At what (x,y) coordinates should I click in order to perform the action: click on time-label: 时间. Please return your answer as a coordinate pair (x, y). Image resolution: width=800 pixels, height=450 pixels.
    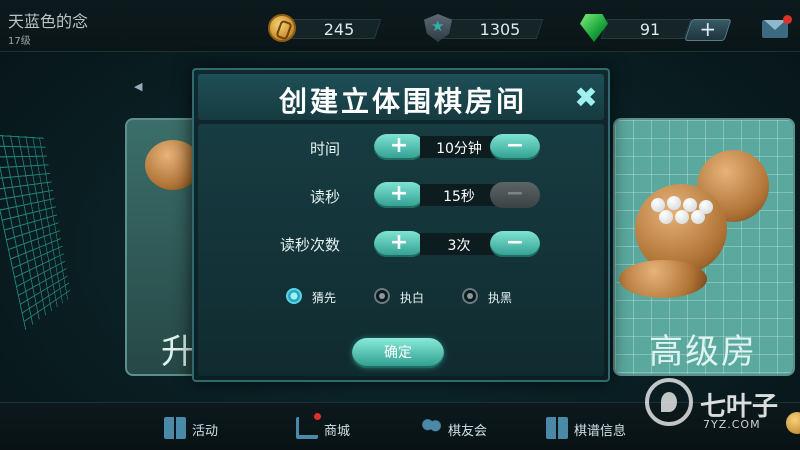
    Looking at the image, I should click on (324, 149).